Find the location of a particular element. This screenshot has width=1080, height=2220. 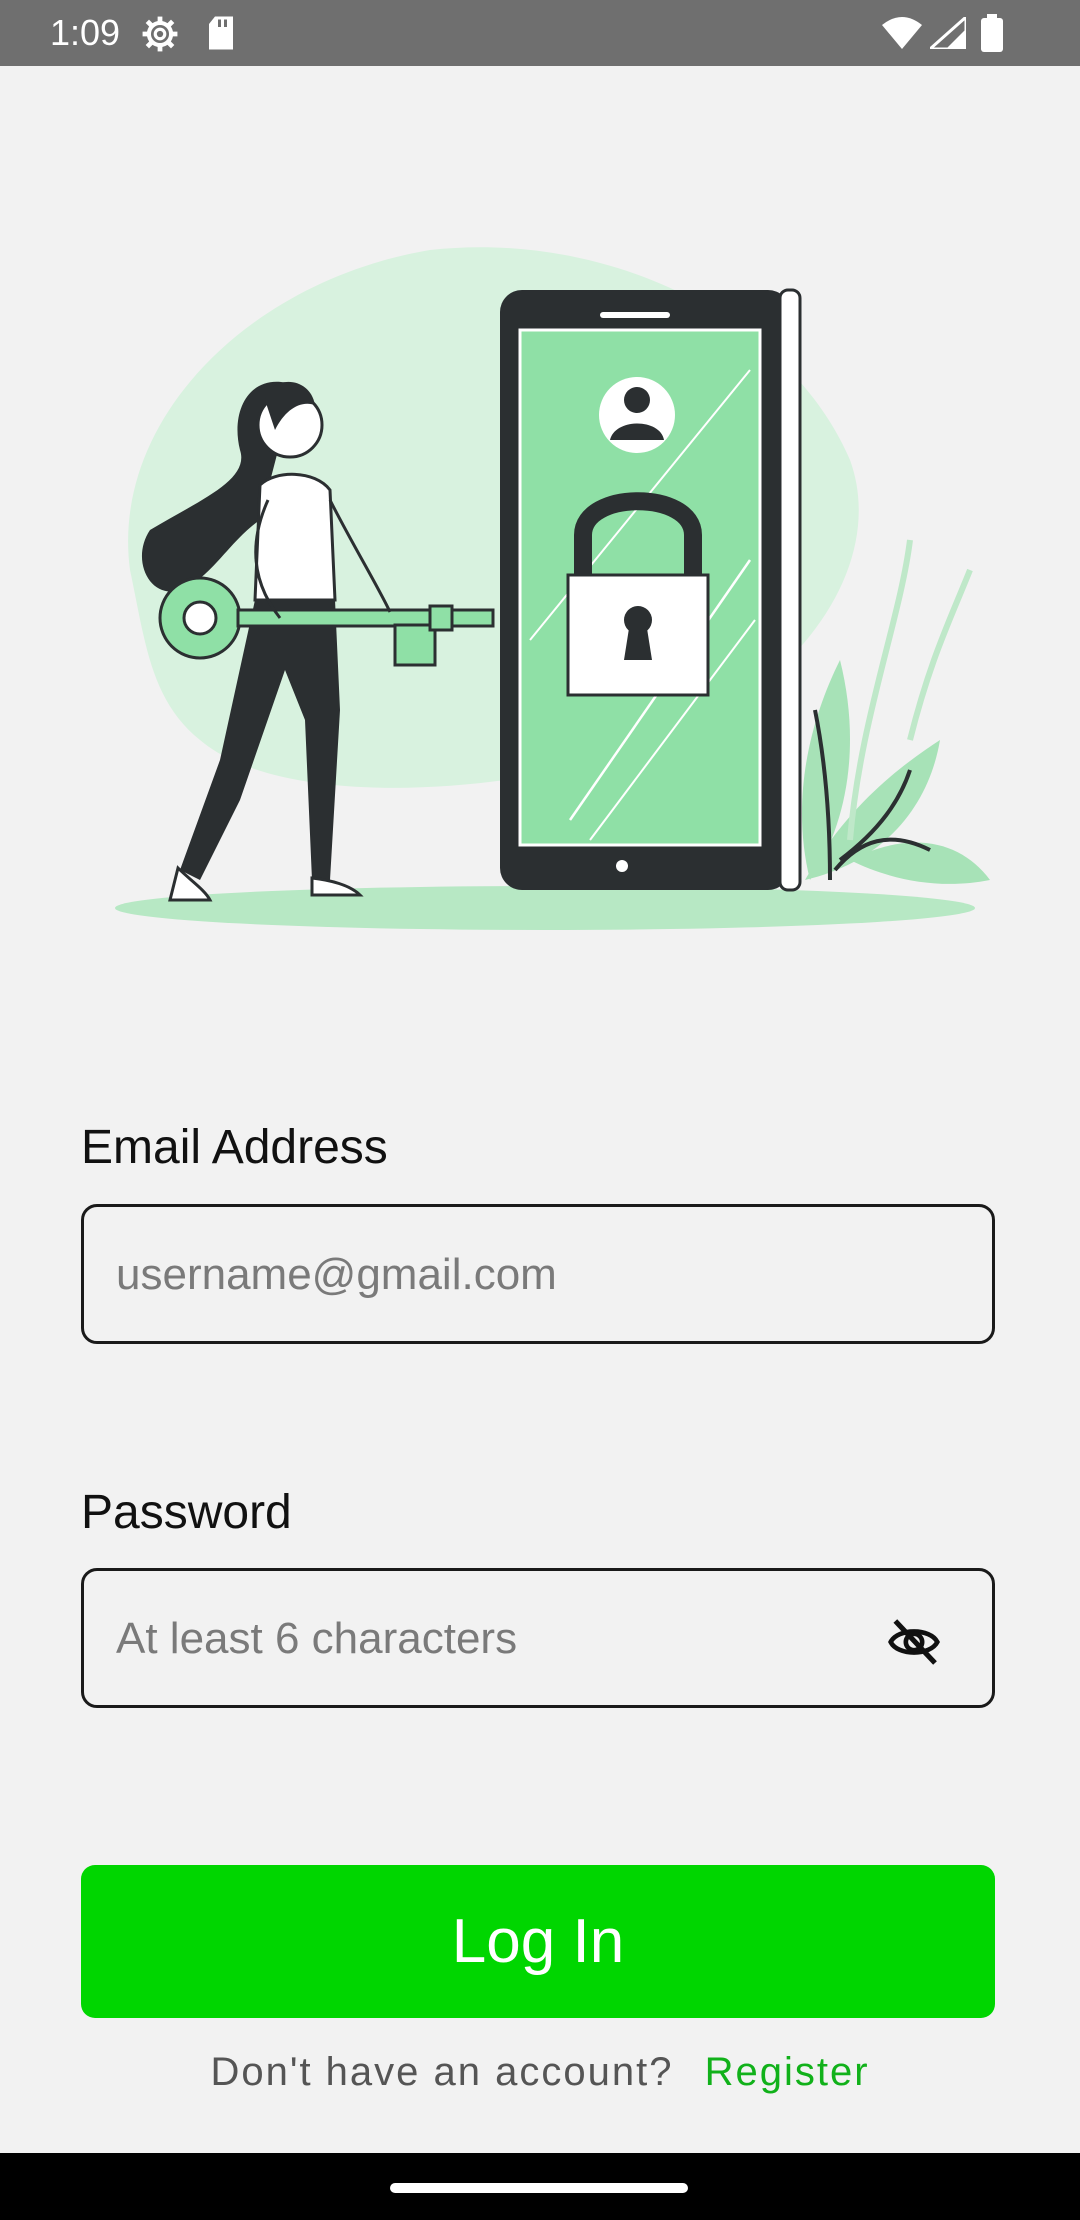

register-link: Register is located at coordinates (787, 2072).